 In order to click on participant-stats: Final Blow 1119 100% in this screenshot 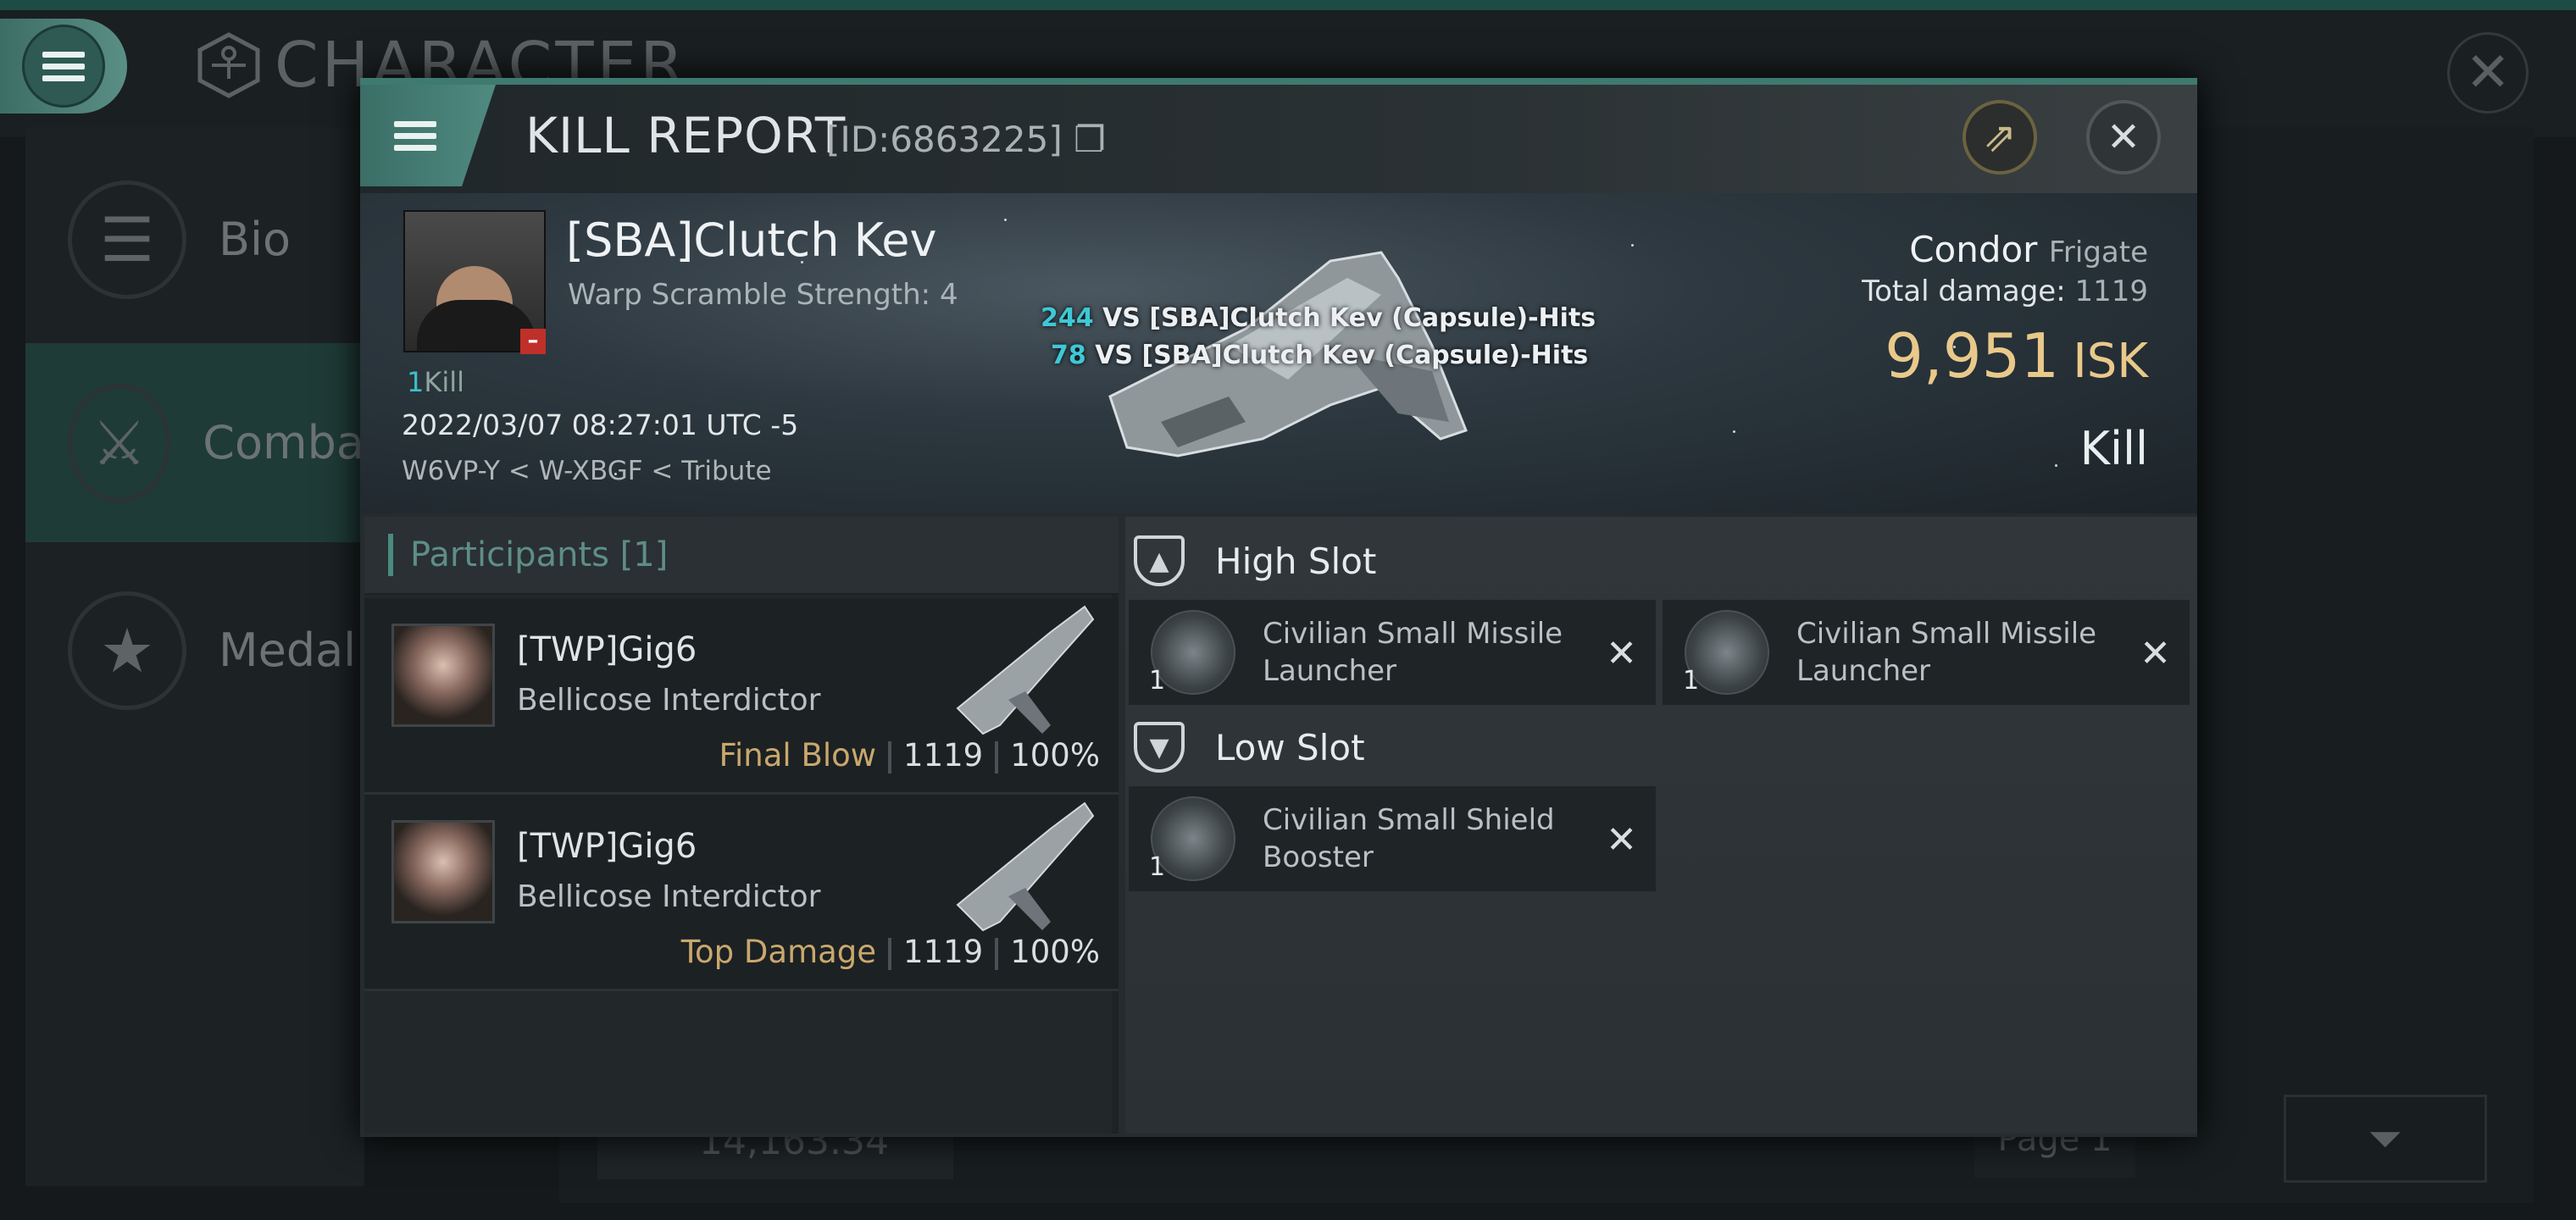, I will do `click(909, 755)`.